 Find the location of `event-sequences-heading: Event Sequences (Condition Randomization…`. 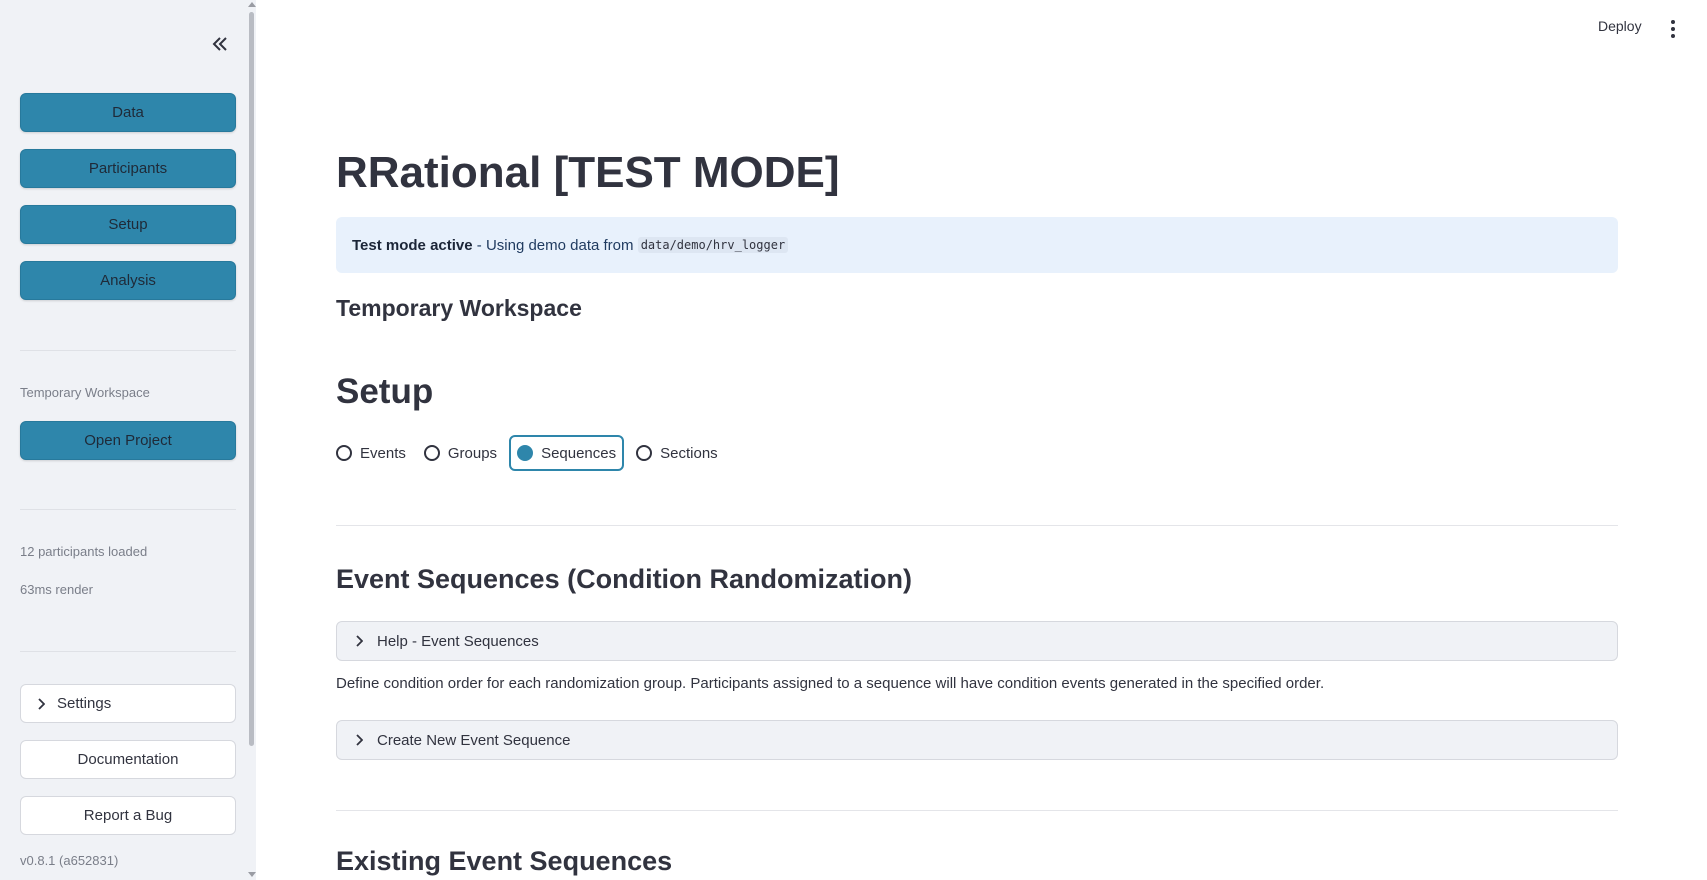

event-sequences-heading: Event Sequences (Condition Randomization… is located at coordinates (624, 579).